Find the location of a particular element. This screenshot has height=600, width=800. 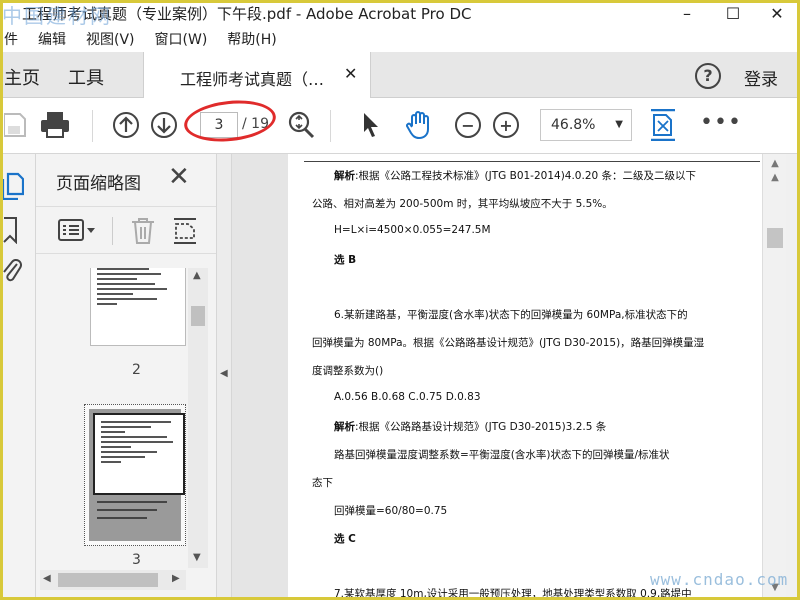

close-window-button: ✕ is located at coordinates (777, 13).